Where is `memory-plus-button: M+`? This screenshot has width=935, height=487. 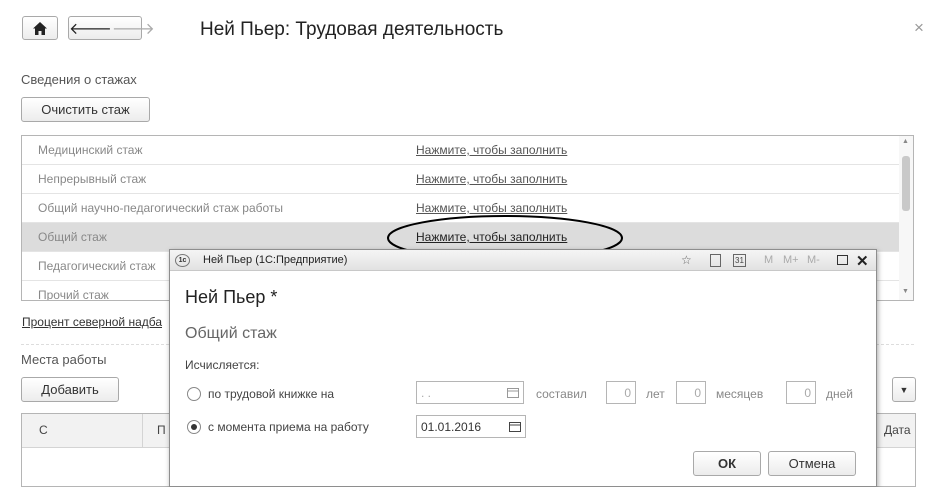
memory-plus-button: M+ is located at coordinates (791, 260).